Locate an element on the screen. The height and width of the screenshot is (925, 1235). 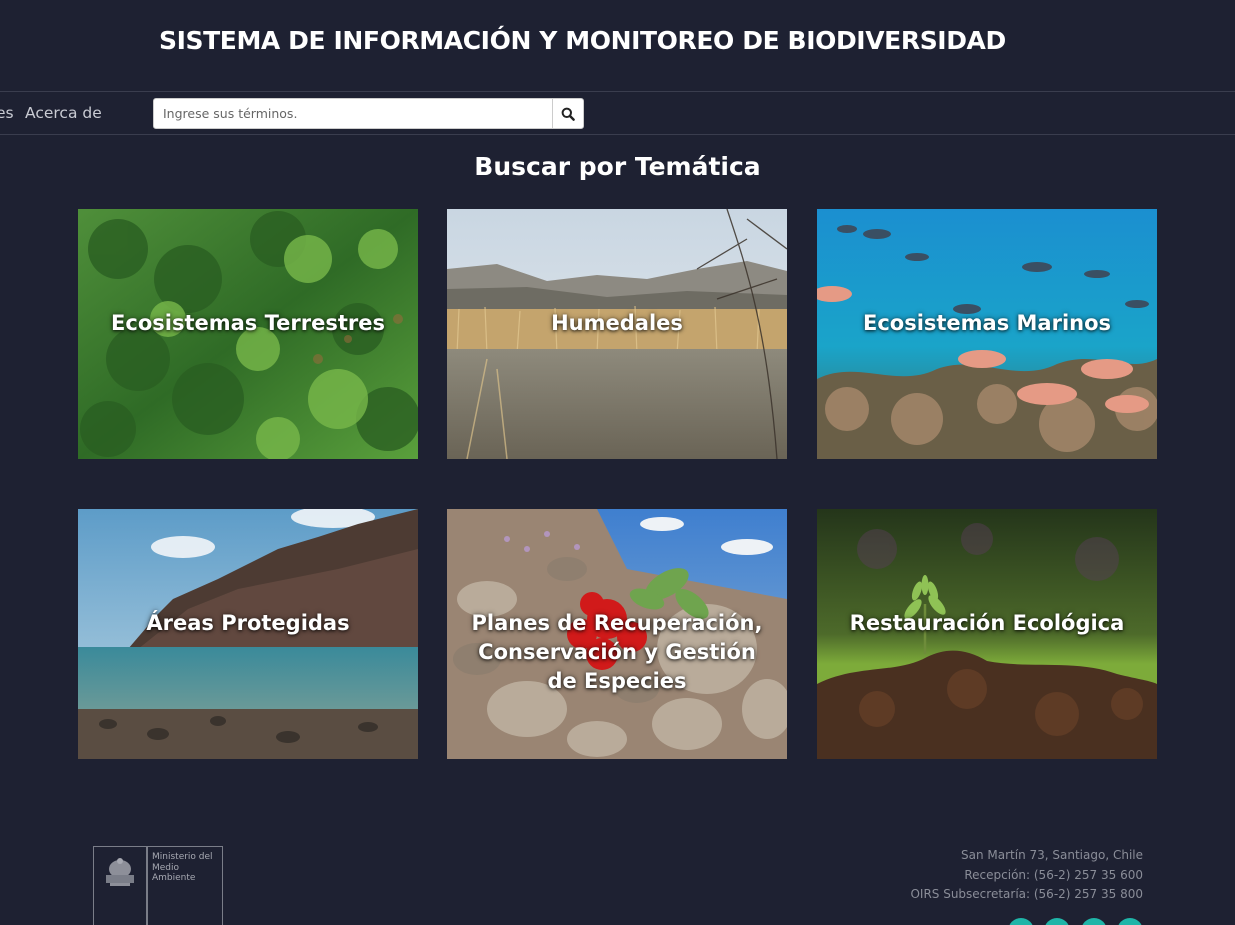
section-title: Buscar por Temática is located at coordinates (617, 166).